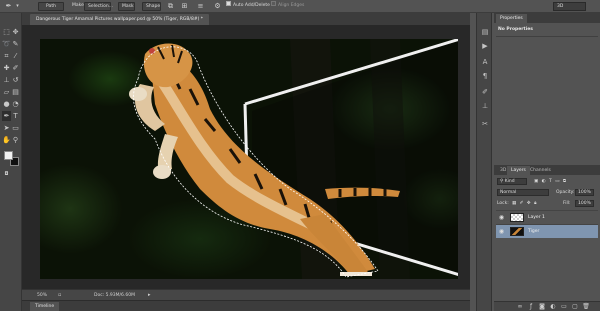 The width and height of the screenshot is (600, 311). I want to click on crop-tool-icon: ⌗, so click(6, 56).